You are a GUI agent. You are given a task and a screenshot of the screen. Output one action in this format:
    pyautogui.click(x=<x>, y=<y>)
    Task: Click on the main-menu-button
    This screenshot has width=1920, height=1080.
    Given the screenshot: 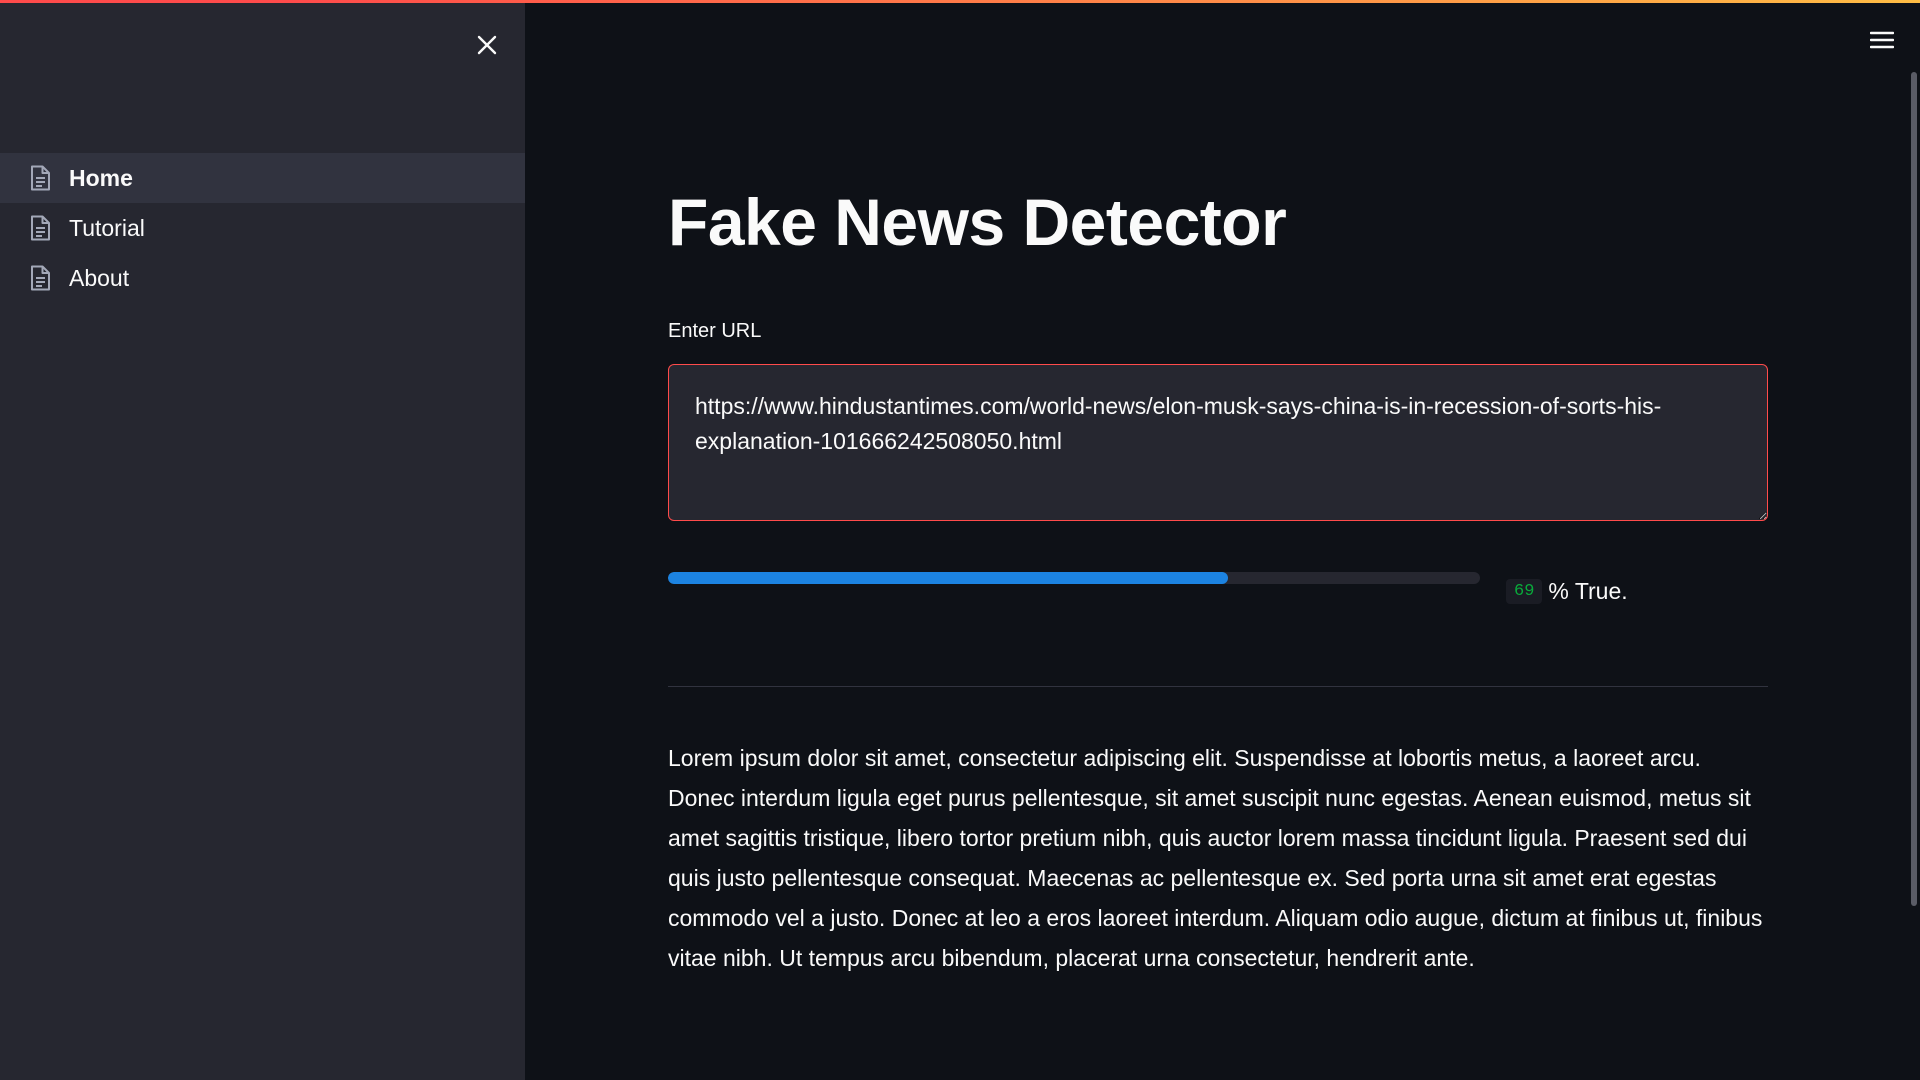 What is the action you would take?
    pyautogui.click(x=1882, y=40)
    